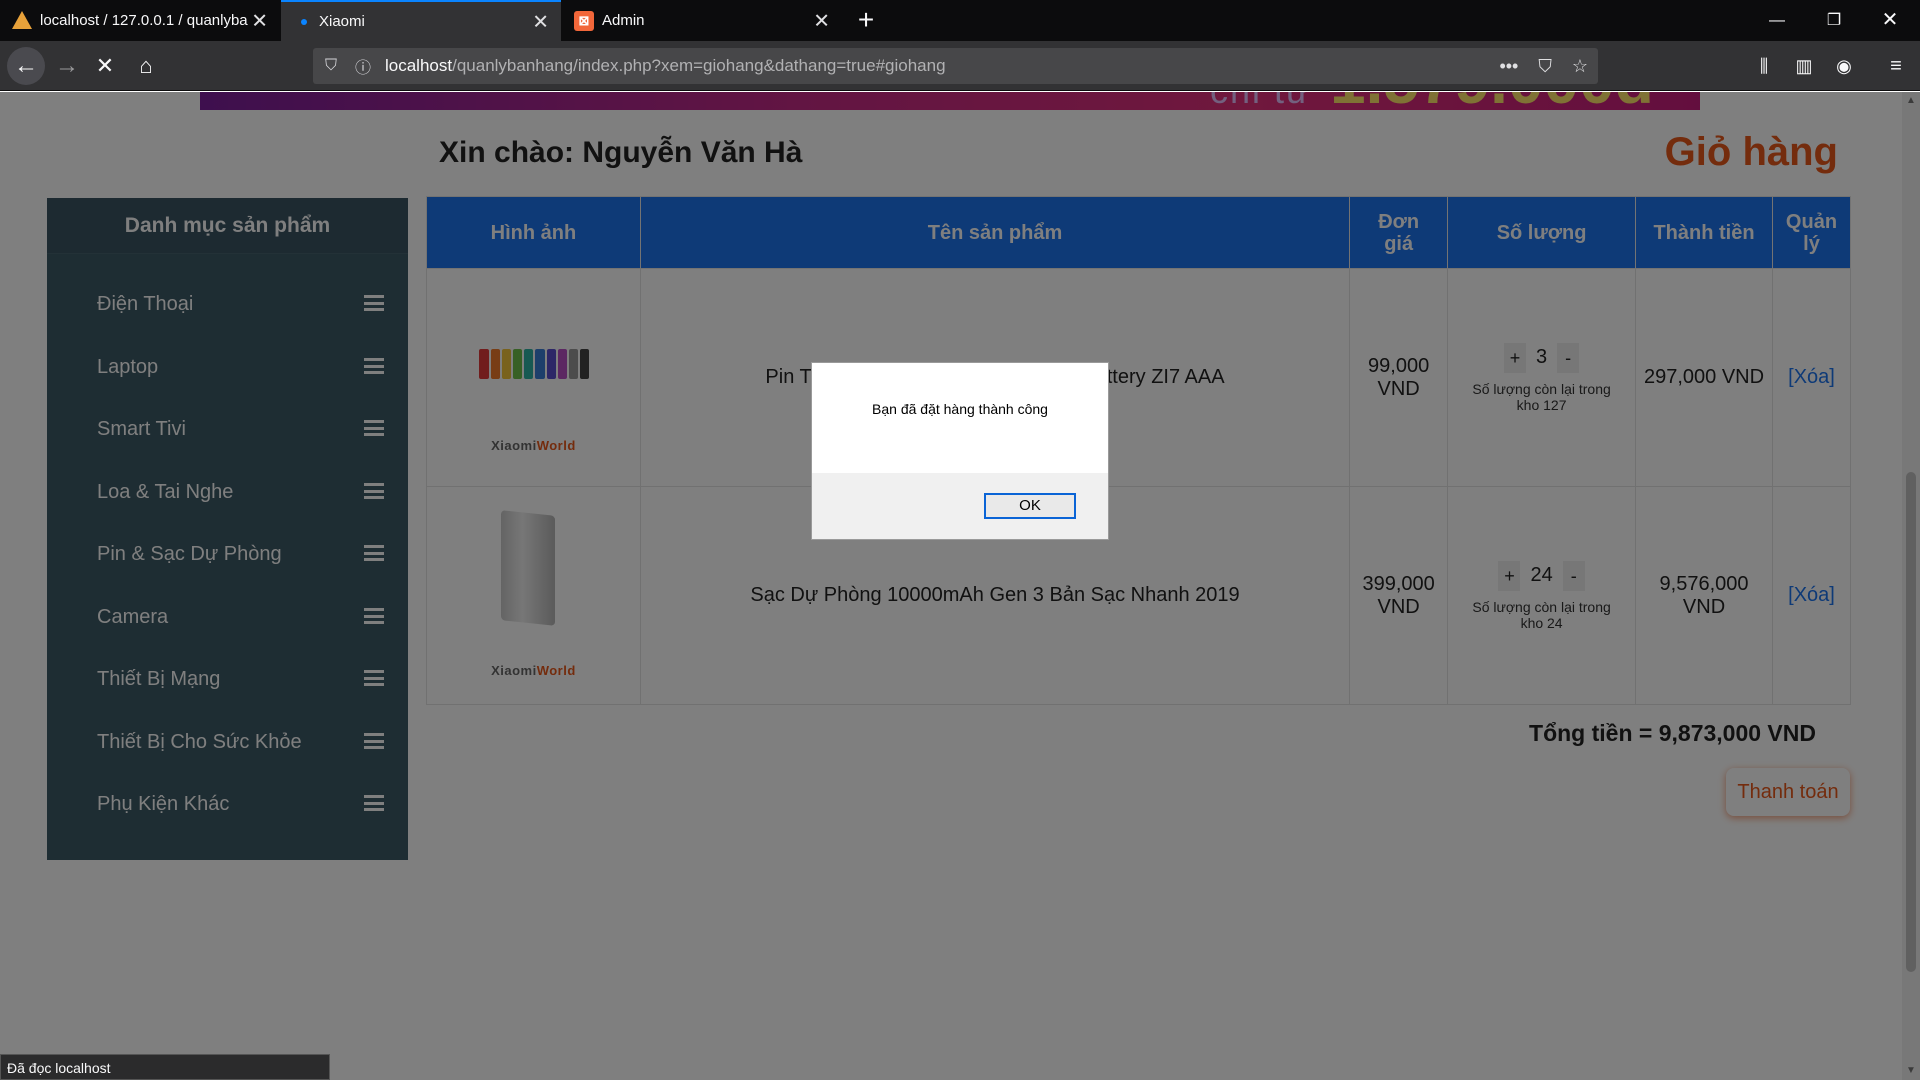 Image resolution: width=1920 pixels, height=1080 pixels. I want to click on status-bar: Đã đọc localhost, so click(165, 1067).